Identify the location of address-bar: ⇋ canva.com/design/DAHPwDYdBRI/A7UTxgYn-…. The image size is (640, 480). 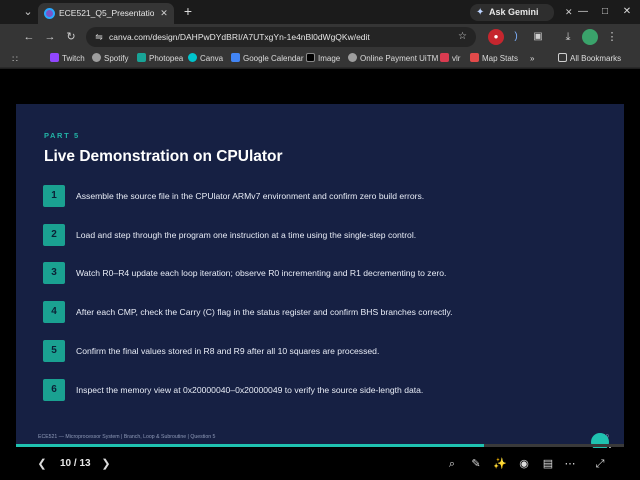
(281, 37).